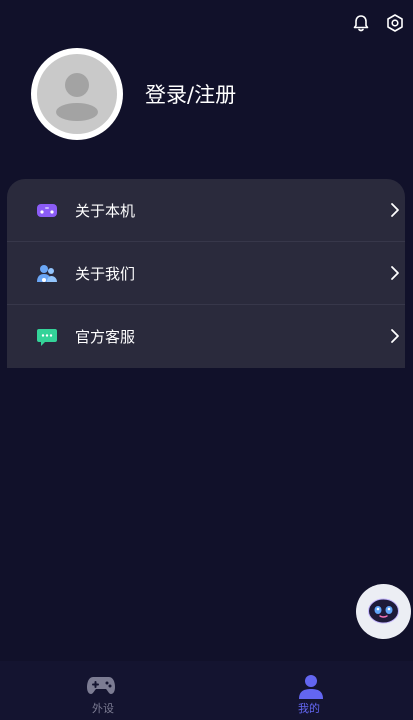 The height and width of the screenshot is (720, 413). What do you see at coordinates (206, 210) in the screenshot?
I see `menu-item-about-device: 关于本机` at bounding box center [206, 210].